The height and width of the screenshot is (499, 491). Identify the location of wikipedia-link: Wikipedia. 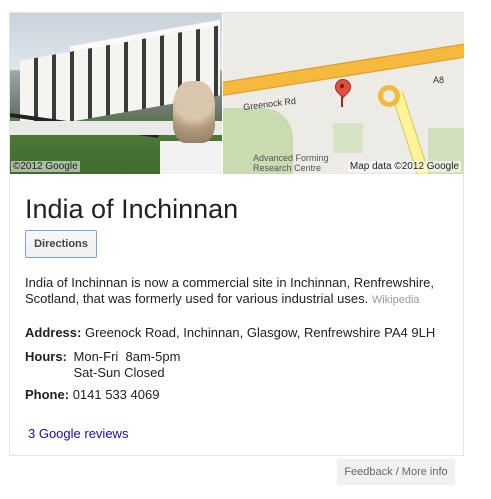
(396, 300).